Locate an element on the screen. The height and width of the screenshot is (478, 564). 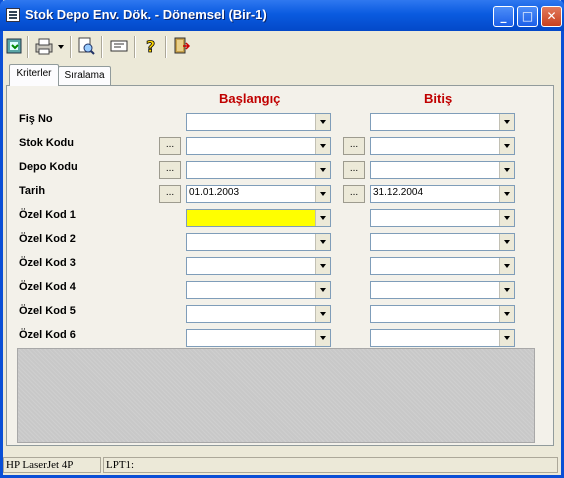
ozel-kod-5-start-combo is located at coordinates (258, 314).